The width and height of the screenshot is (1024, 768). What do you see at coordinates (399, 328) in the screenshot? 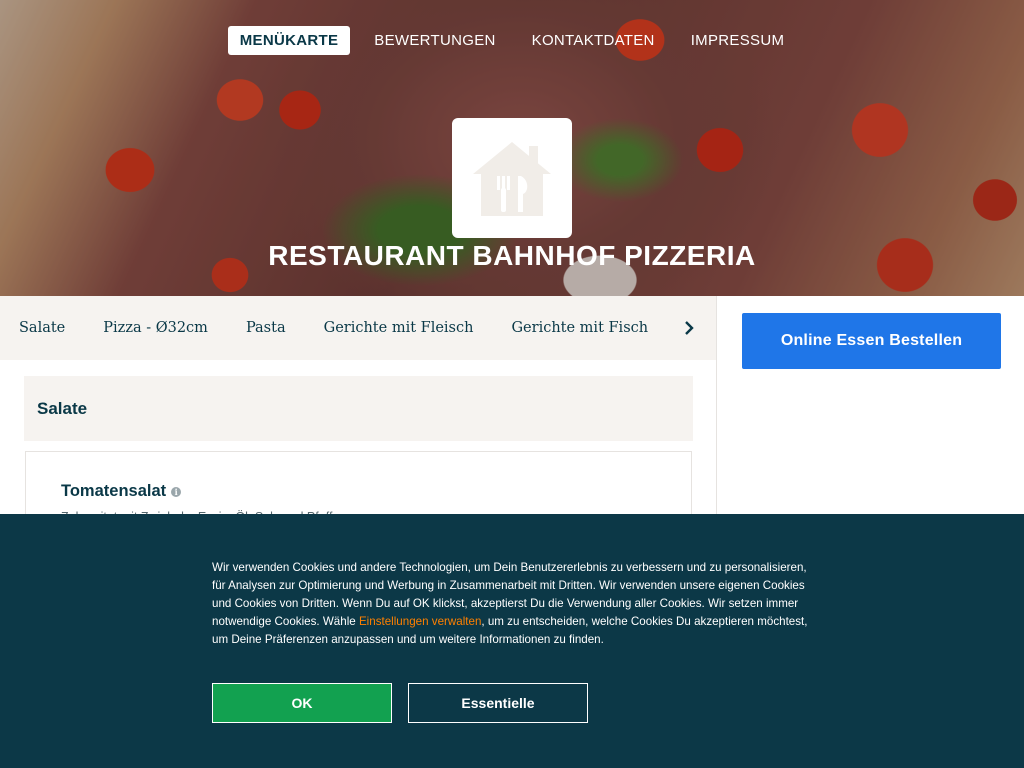
I see `category-gerichte-fleisch: Gerichte mit Fleisch` at bounding box center [399, 328].